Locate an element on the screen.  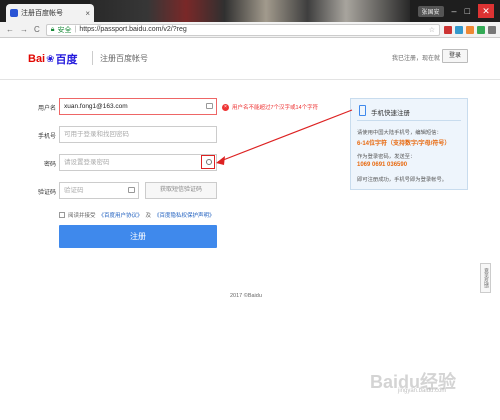
feedback-side-tab: 意见反馈 is located at coordinates (485, 278).